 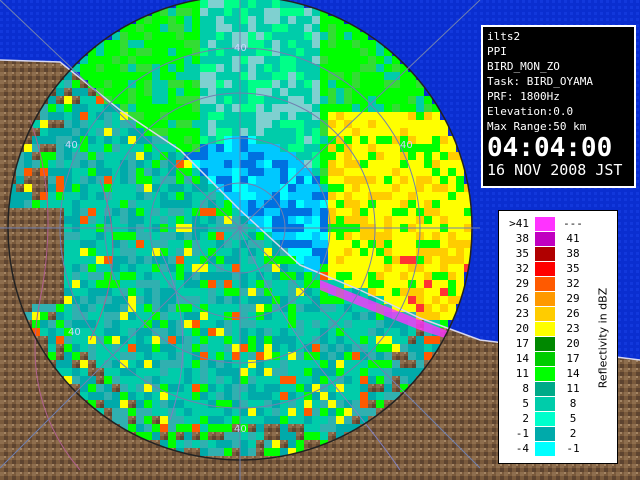 I want to click on legend-row: 25, so click(x=558, y=419).